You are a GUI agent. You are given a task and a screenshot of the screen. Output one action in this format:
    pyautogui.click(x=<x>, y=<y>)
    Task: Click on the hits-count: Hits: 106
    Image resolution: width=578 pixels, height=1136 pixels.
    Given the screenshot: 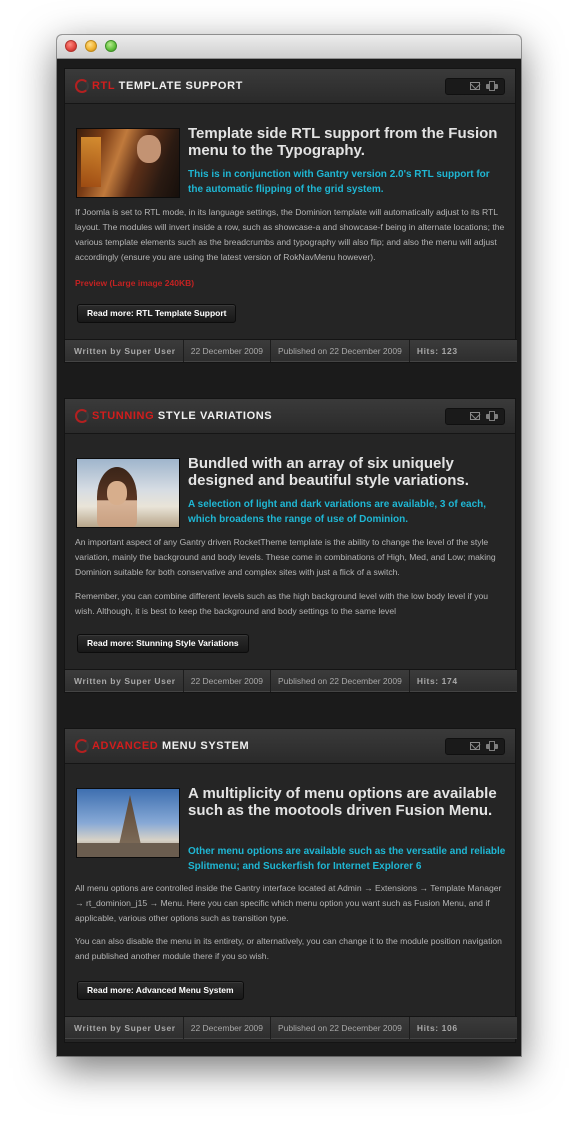 What is the action you would take?
    pyautogui.click(x=437, y=1028)
    